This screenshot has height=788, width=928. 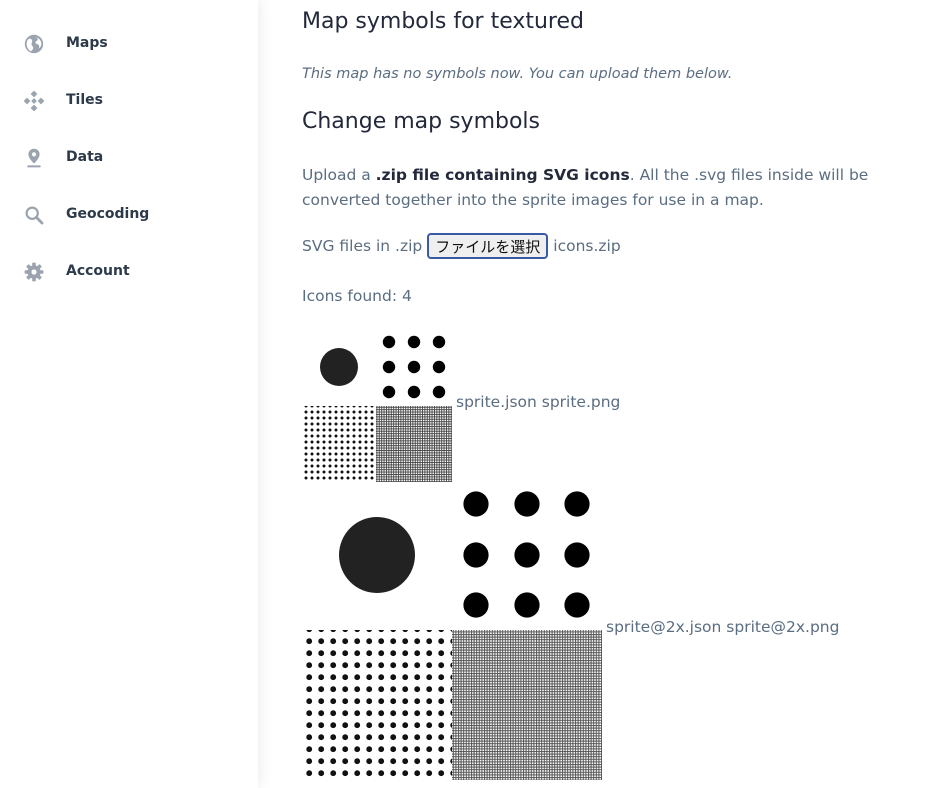 I want to click on sidebar-item-label: Tiles, so click(x=84, y=100).